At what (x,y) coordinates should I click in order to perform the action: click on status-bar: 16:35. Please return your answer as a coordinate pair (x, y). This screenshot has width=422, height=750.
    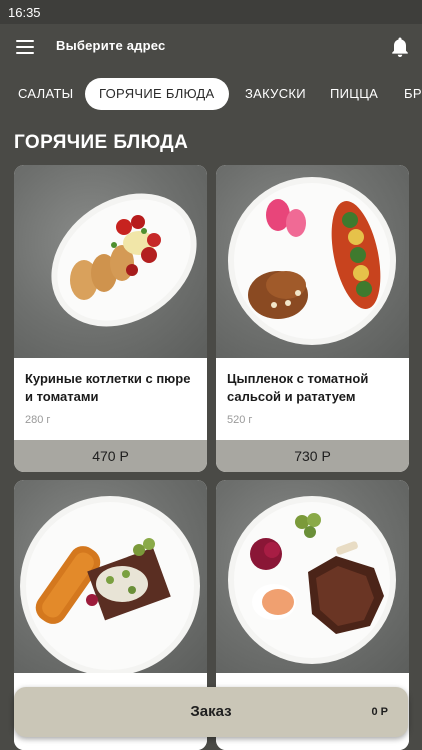
    Looking at the image, I should click on (211, 12).